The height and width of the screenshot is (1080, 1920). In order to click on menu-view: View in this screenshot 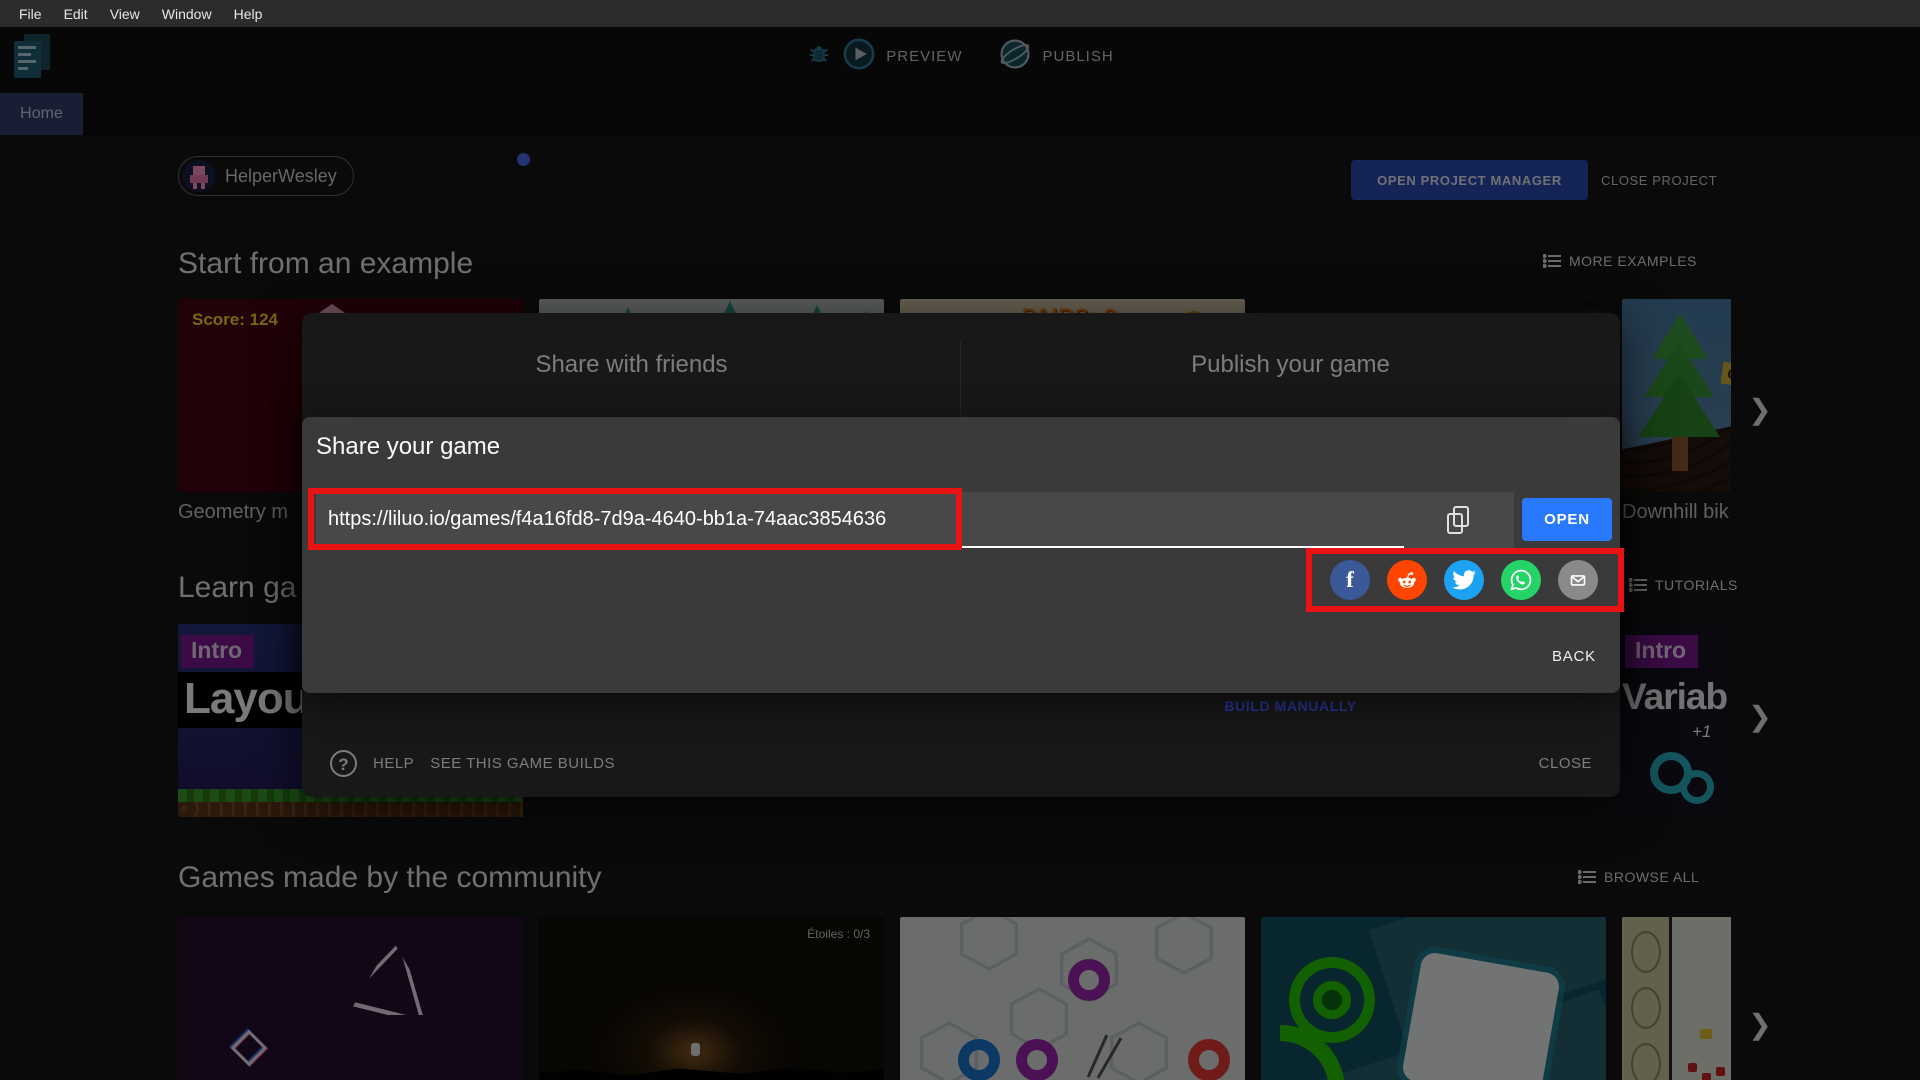, I will do `click(125, 14)`.